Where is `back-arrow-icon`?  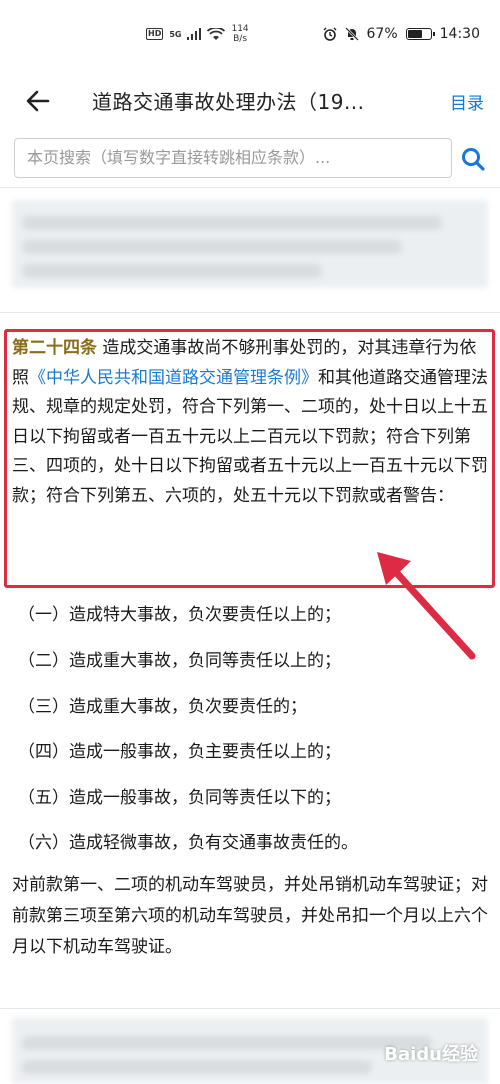 back-arrow-icon is located at coordinates (39, 101).